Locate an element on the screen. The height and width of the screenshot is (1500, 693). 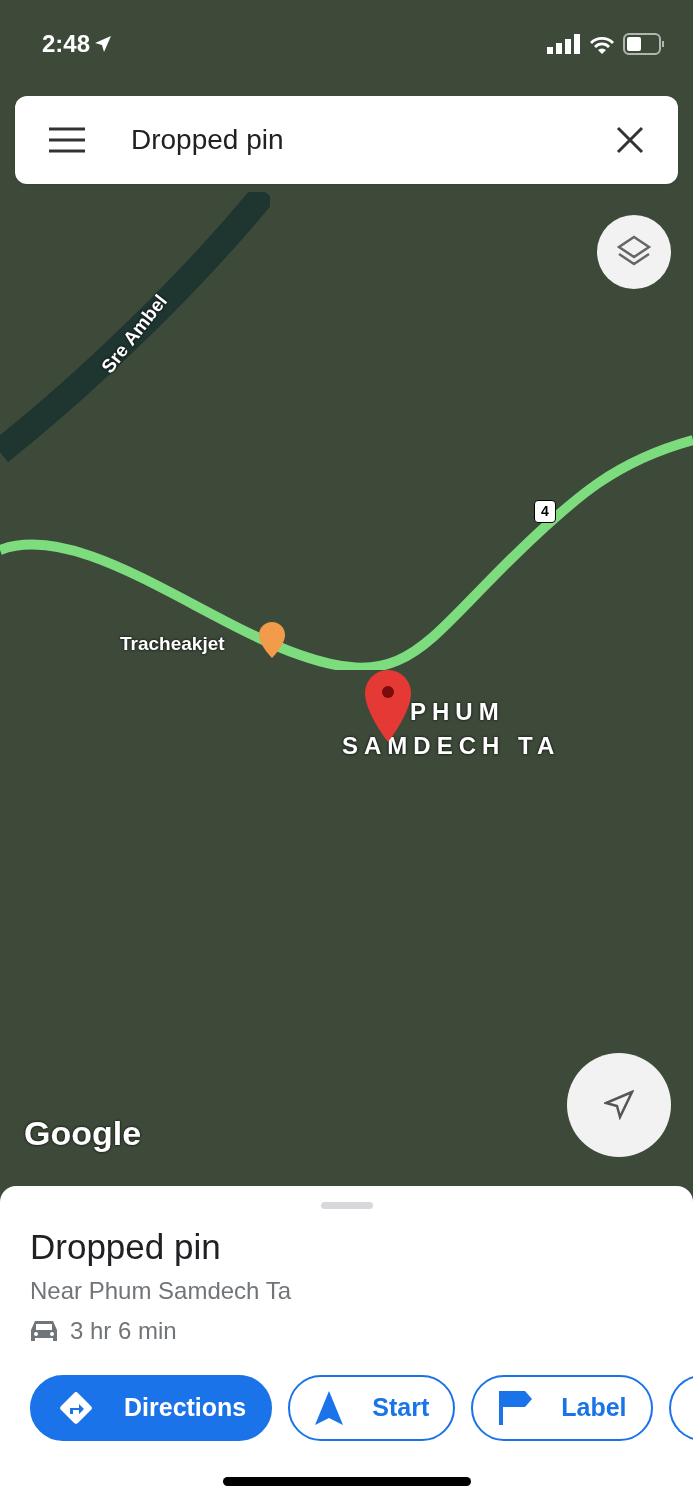
place-label: Tracheakjet is located at coordinates (172, 644).